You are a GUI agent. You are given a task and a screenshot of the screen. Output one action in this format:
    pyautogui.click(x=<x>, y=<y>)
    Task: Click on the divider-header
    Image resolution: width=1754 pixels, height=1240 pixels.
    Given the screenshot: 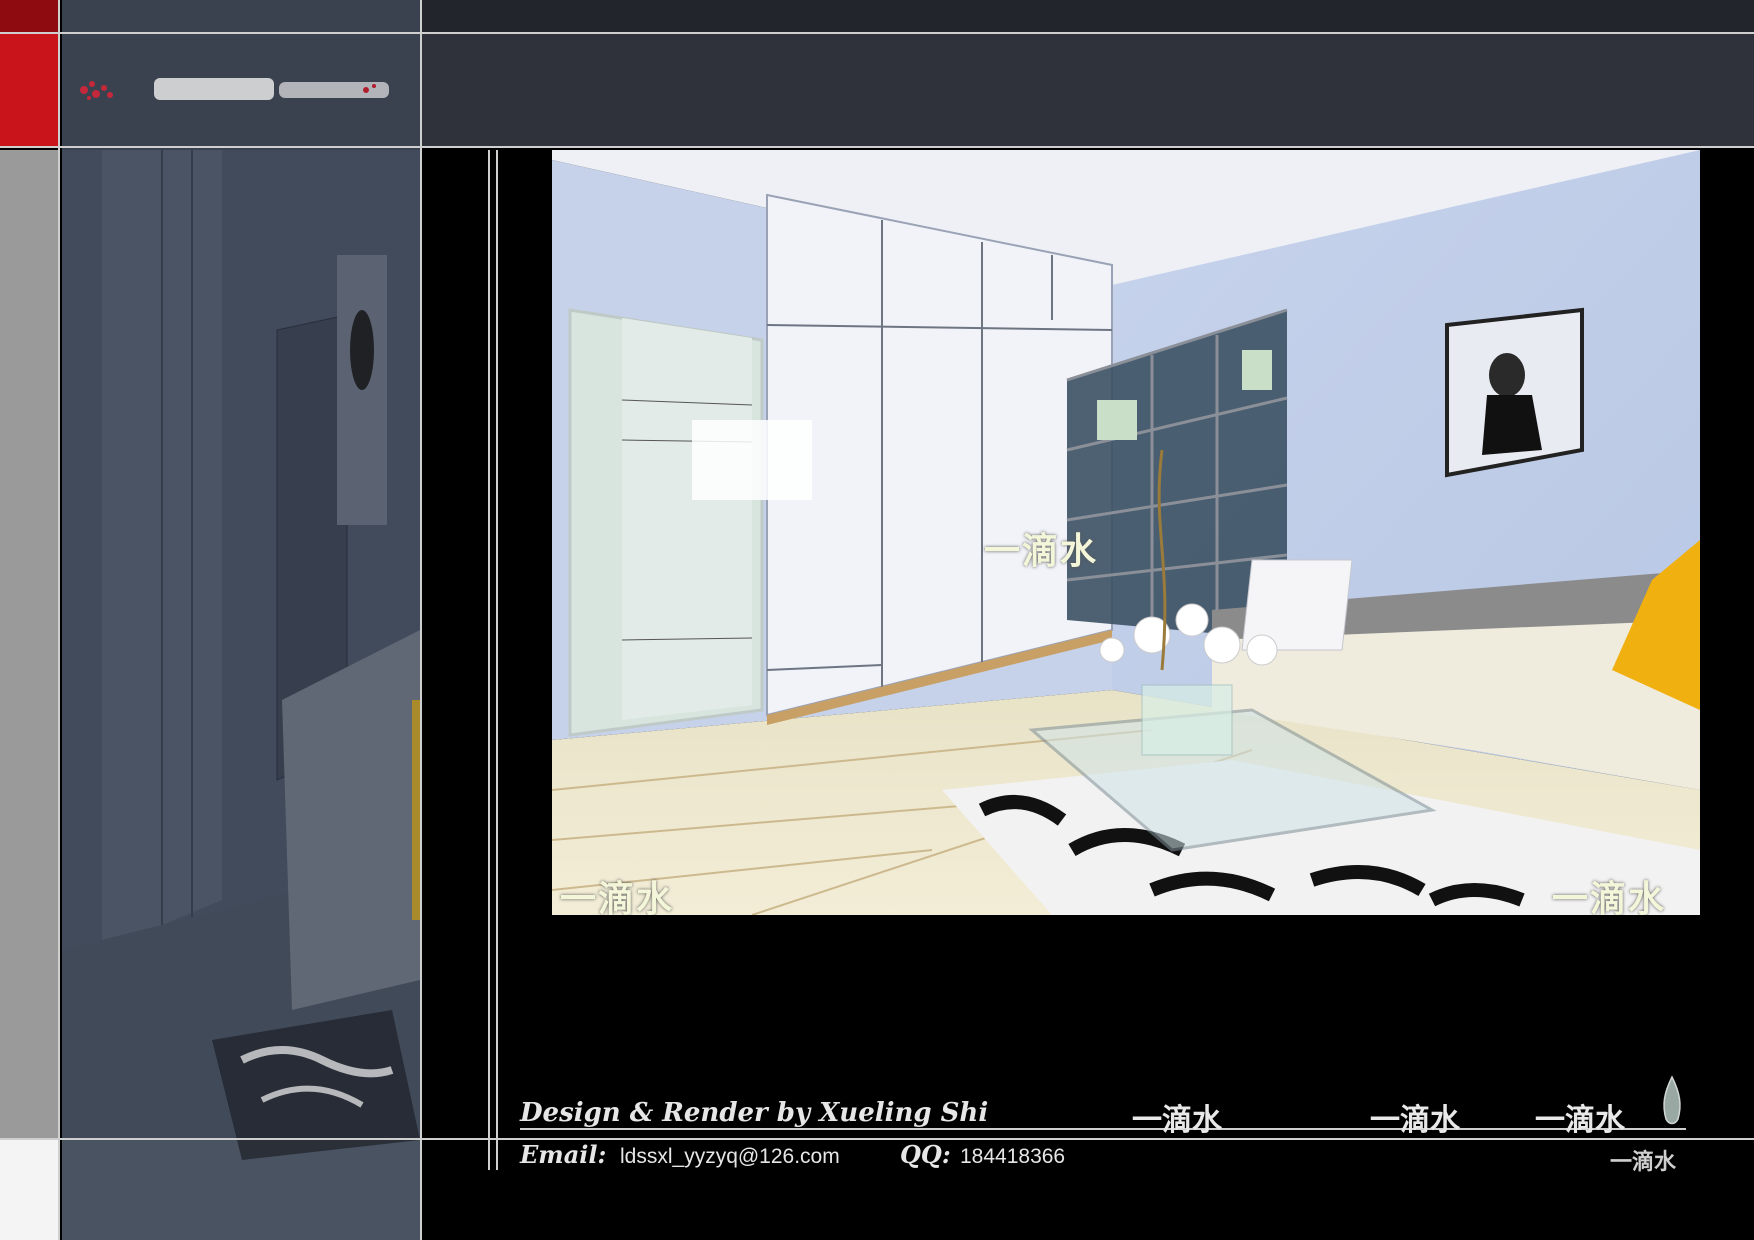 What is the action you would take?
    pyautogui.click(x=877, y=147)
    